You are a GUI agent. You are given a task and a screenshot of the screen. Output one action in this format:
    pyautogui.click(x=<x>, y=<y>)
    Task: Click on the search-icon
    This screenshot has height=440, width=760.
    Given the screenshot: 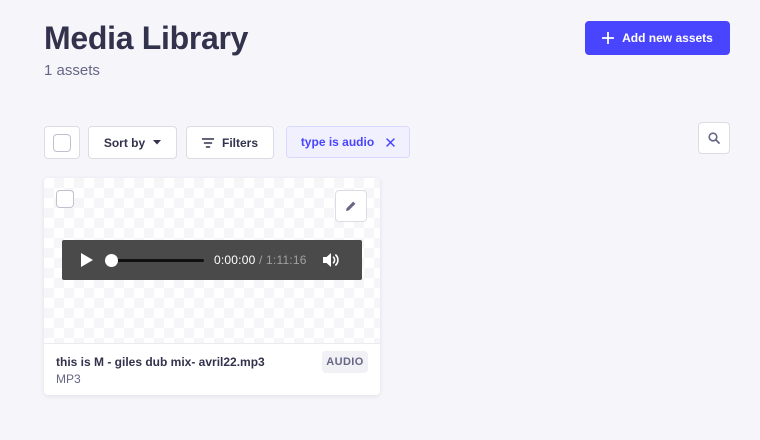 What is the action you would take?
    pyautogui.click(x=714, y=138)
    